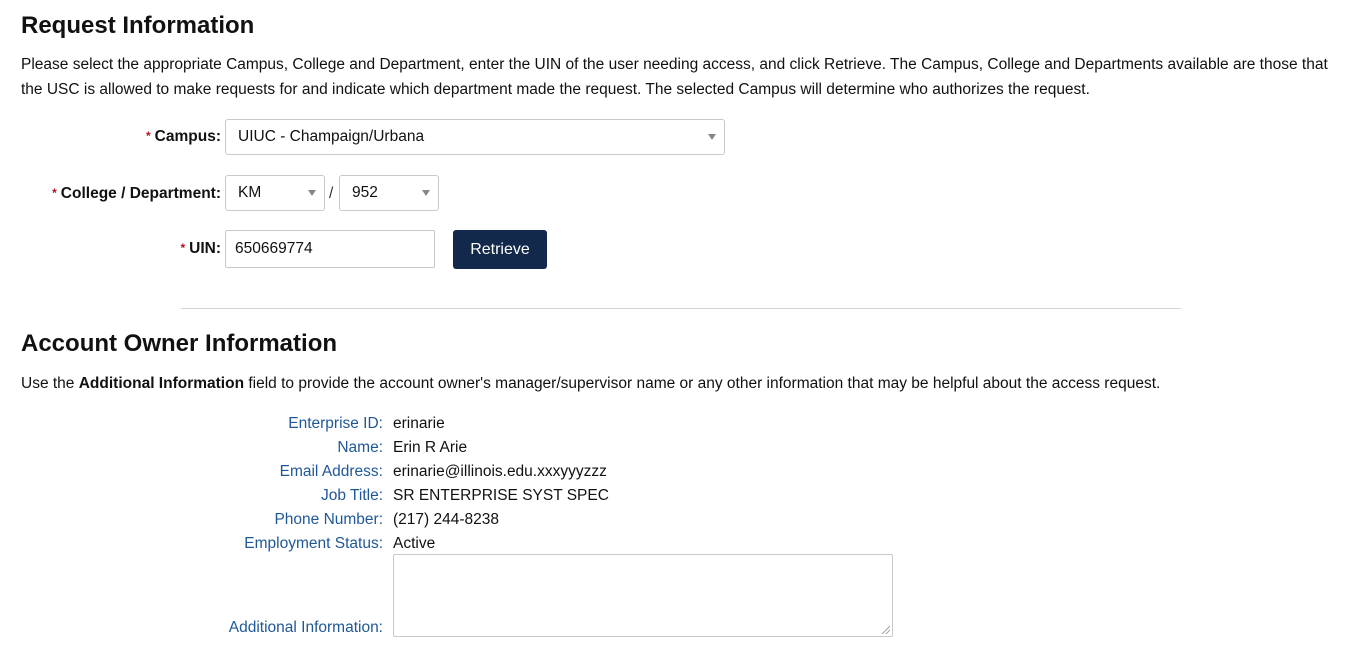 Image resolution: width=1349 pixels, height=653 pixels. I want to click on employment-status-value: Active, so click(414, 543).